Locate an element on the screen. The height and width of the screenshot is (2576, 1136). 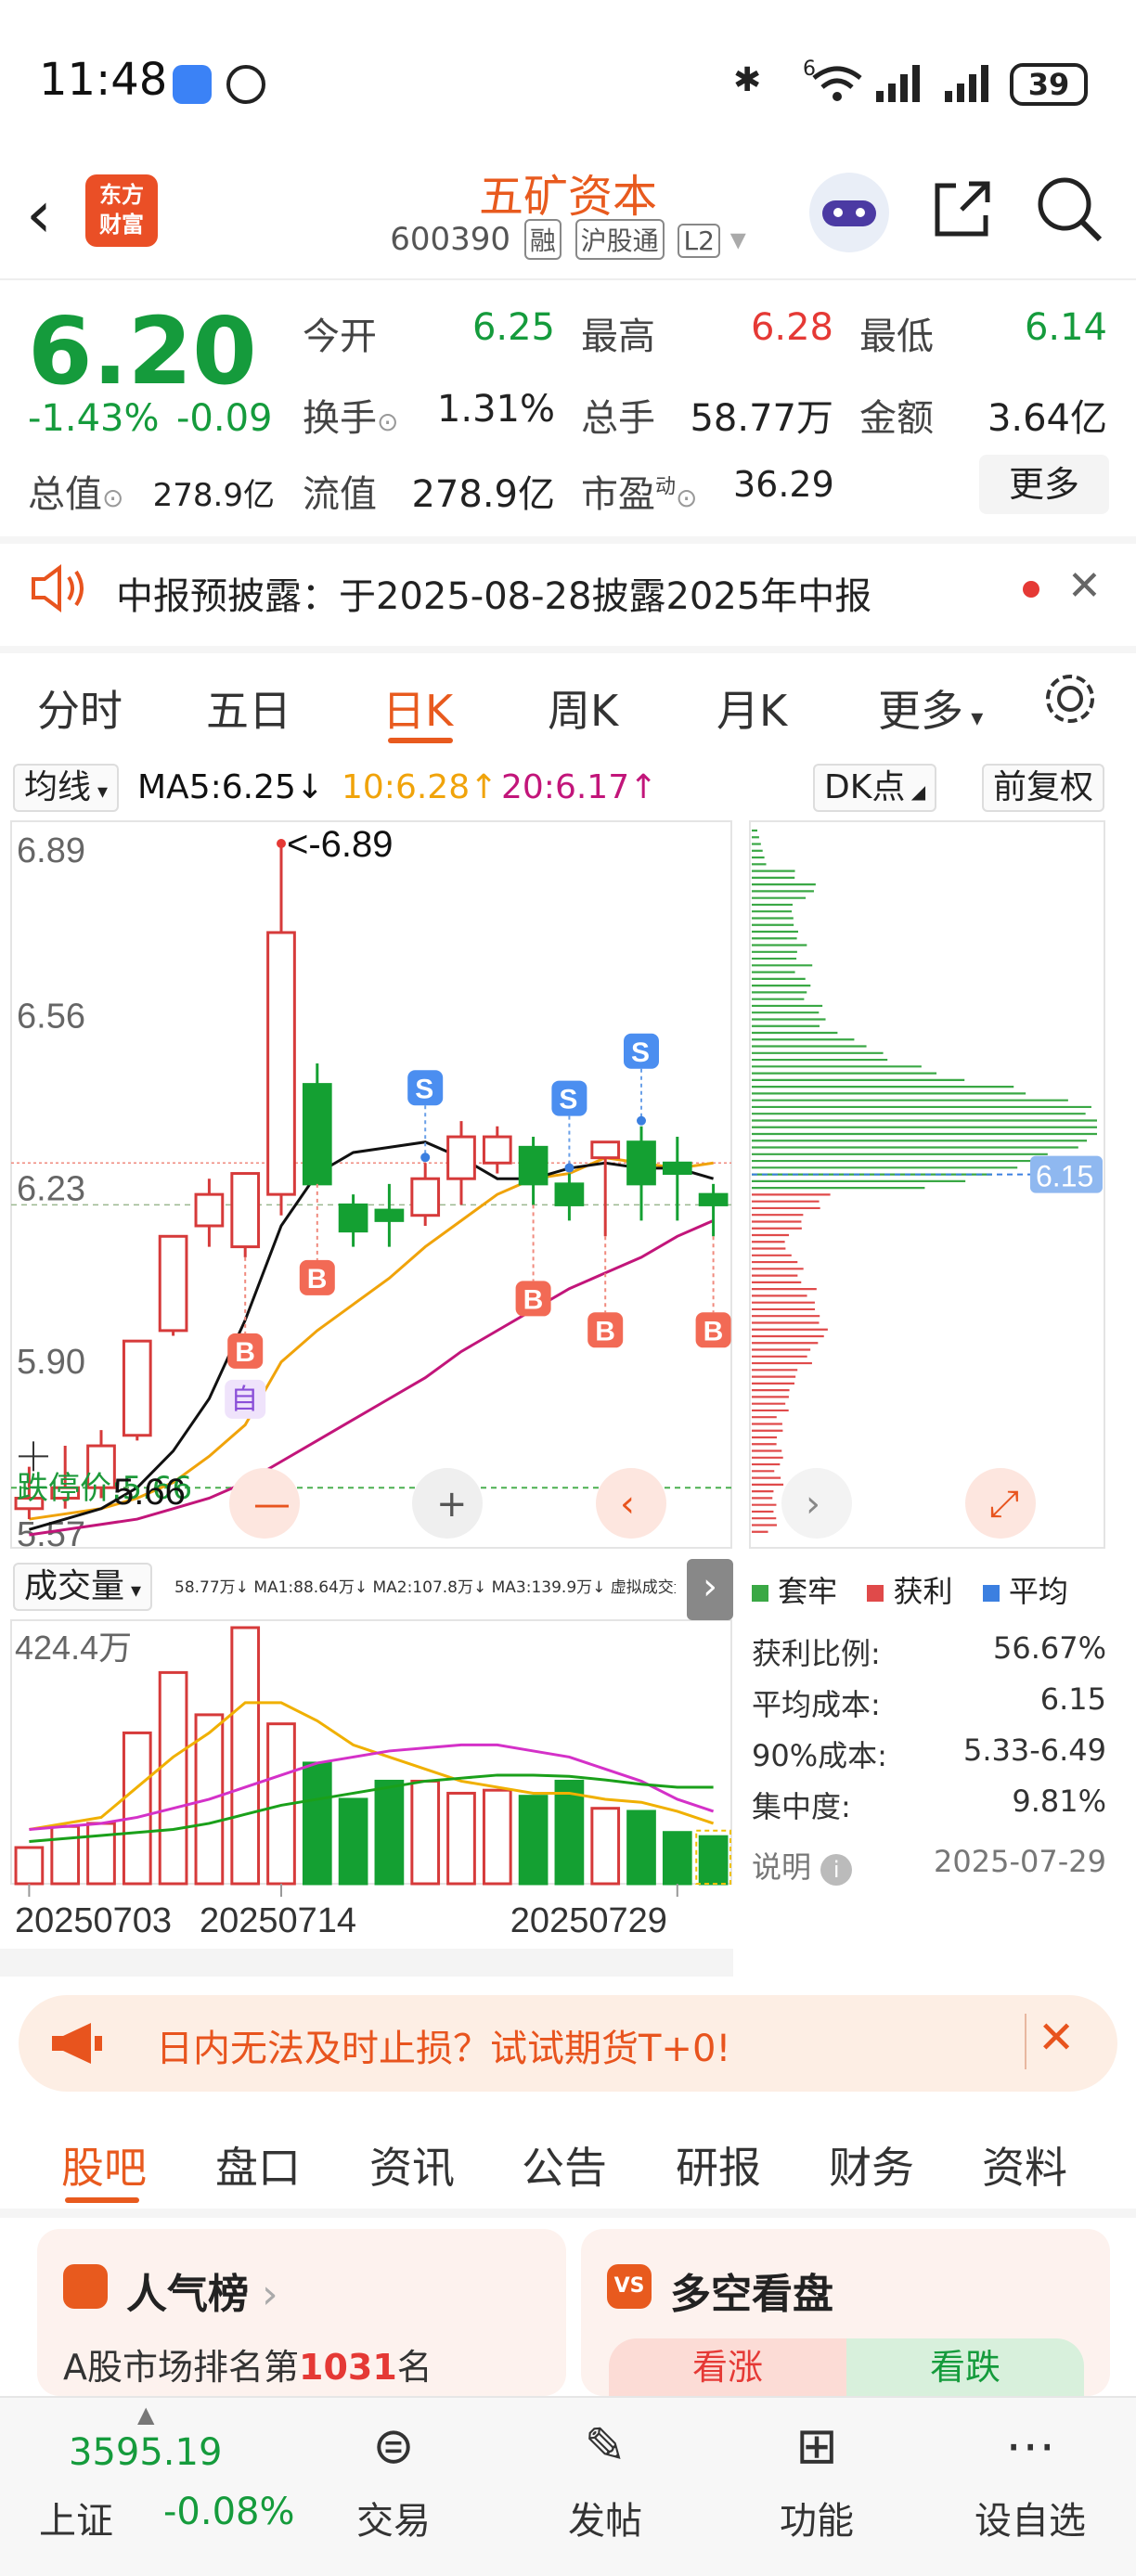
tab-research: 研报 is located at coordinates (718, 2165).